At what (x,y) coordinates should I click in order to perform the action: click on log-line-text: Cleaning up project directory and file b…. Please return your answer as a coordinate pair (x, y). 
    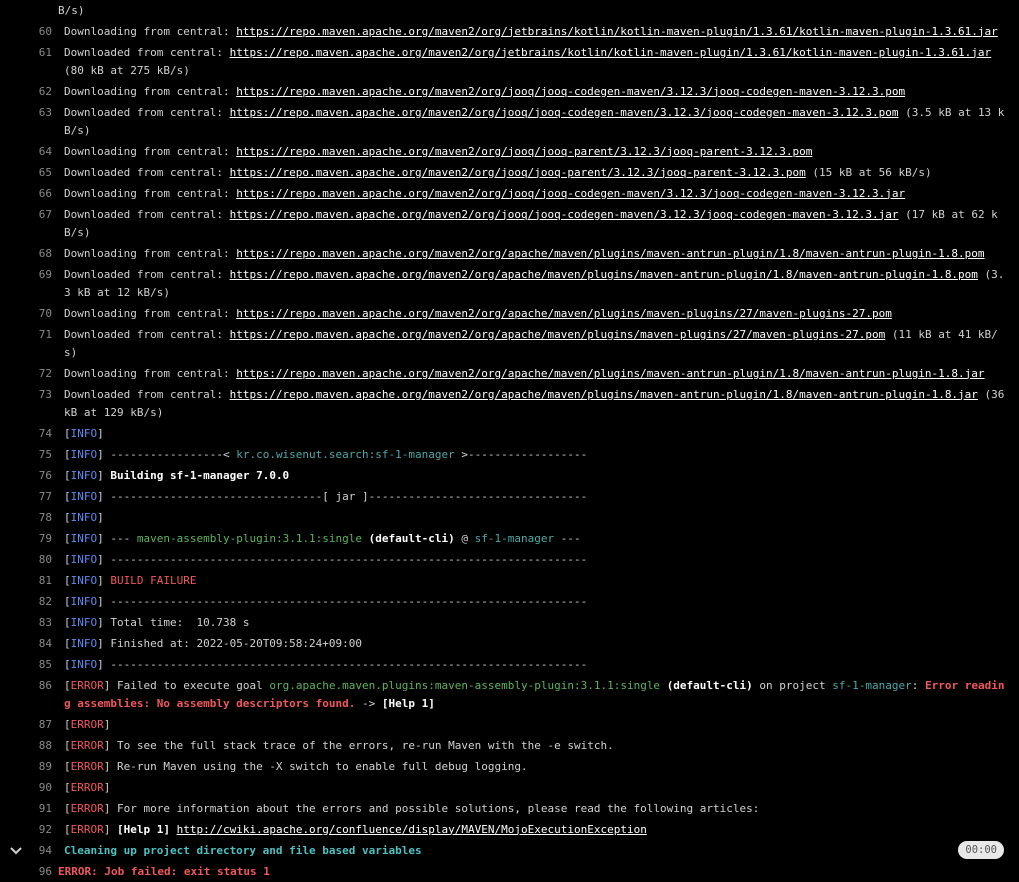
    Looking at the image, I should click on (533, 851).